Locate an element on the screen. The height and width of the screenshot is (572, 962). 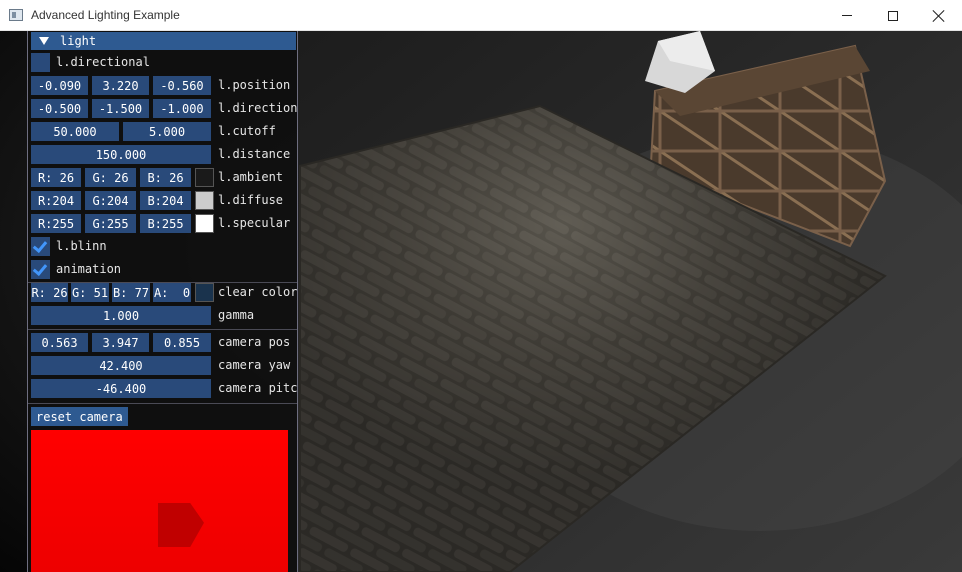
specular-r-field: R:255 is located at coordinates (56, 223).